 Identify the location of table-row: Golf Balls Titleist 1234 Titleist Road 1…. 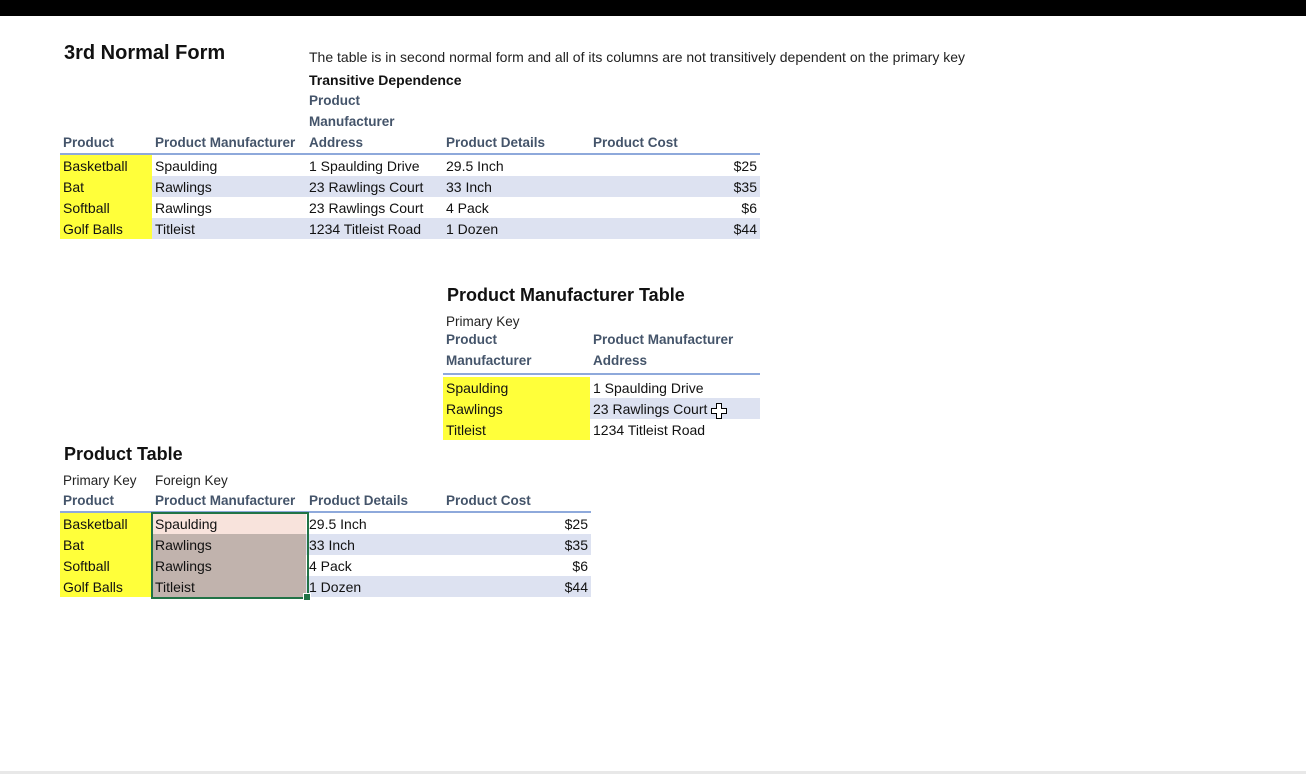
(410, 228).